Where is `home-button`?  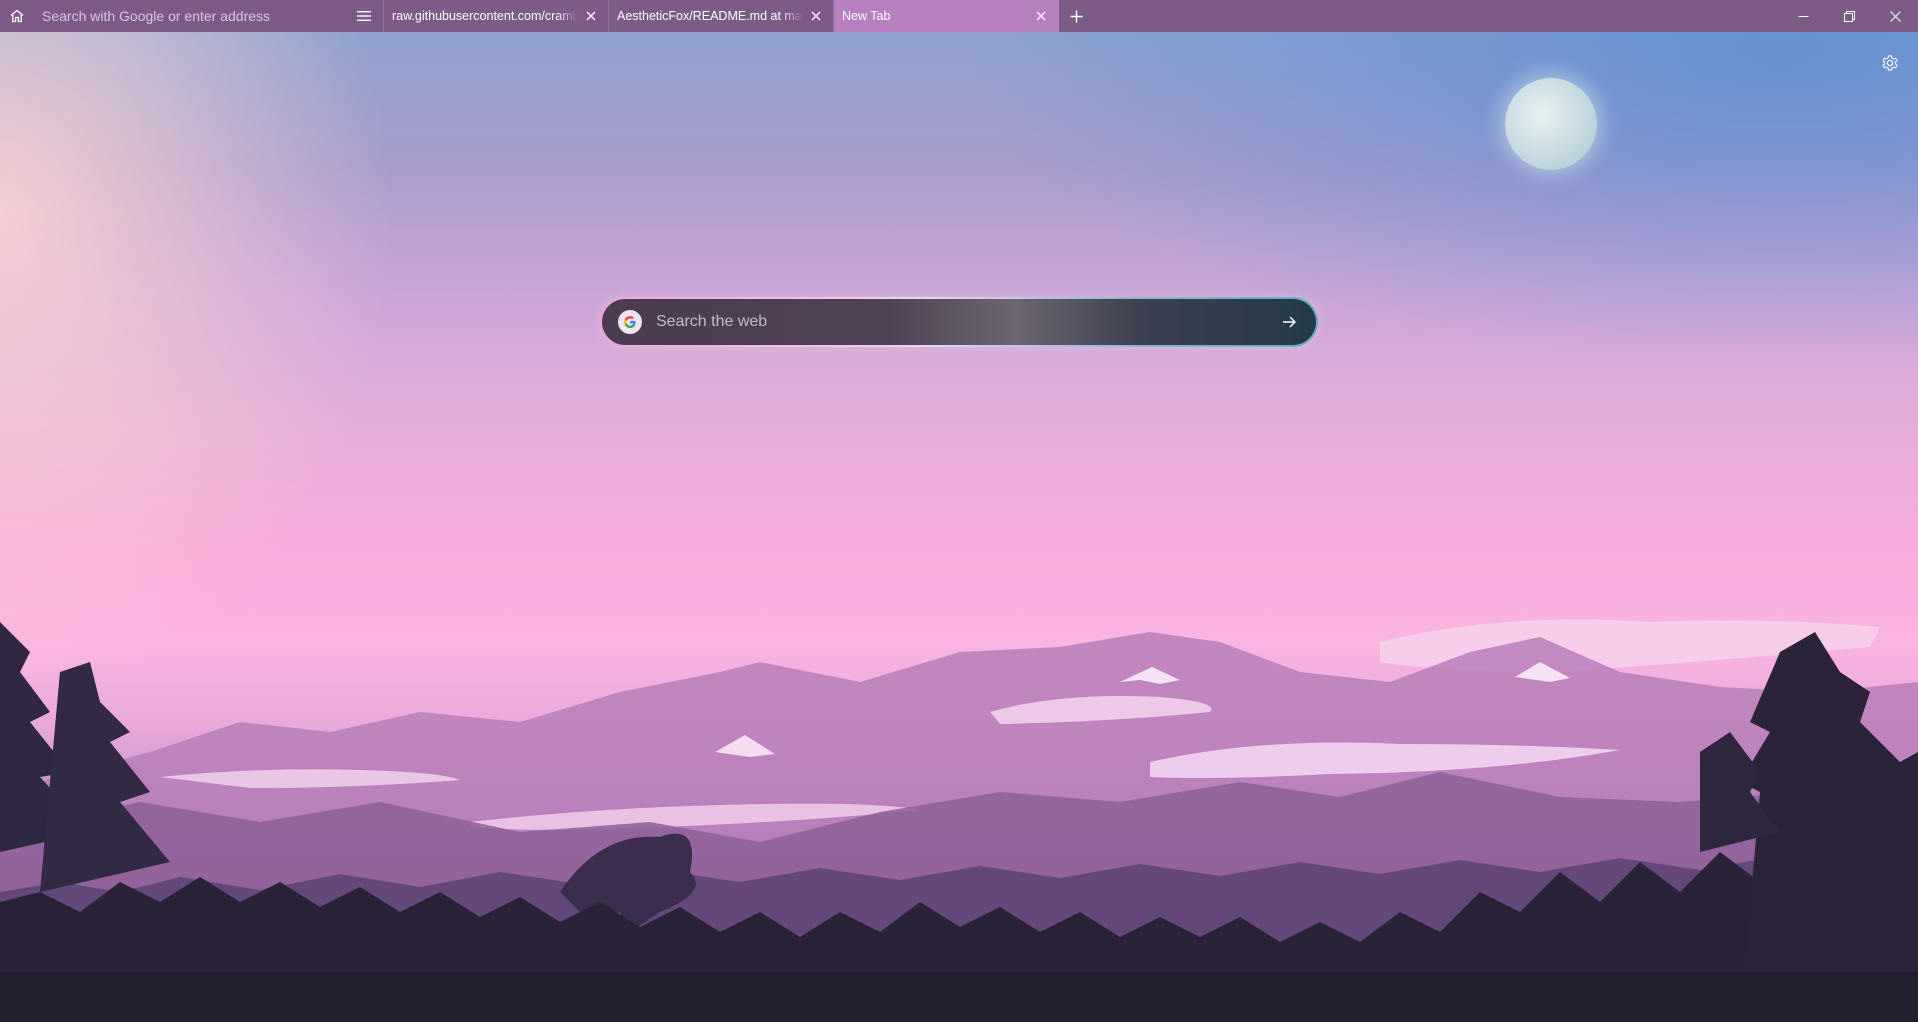 home-button is located at coordinates (17, 16).